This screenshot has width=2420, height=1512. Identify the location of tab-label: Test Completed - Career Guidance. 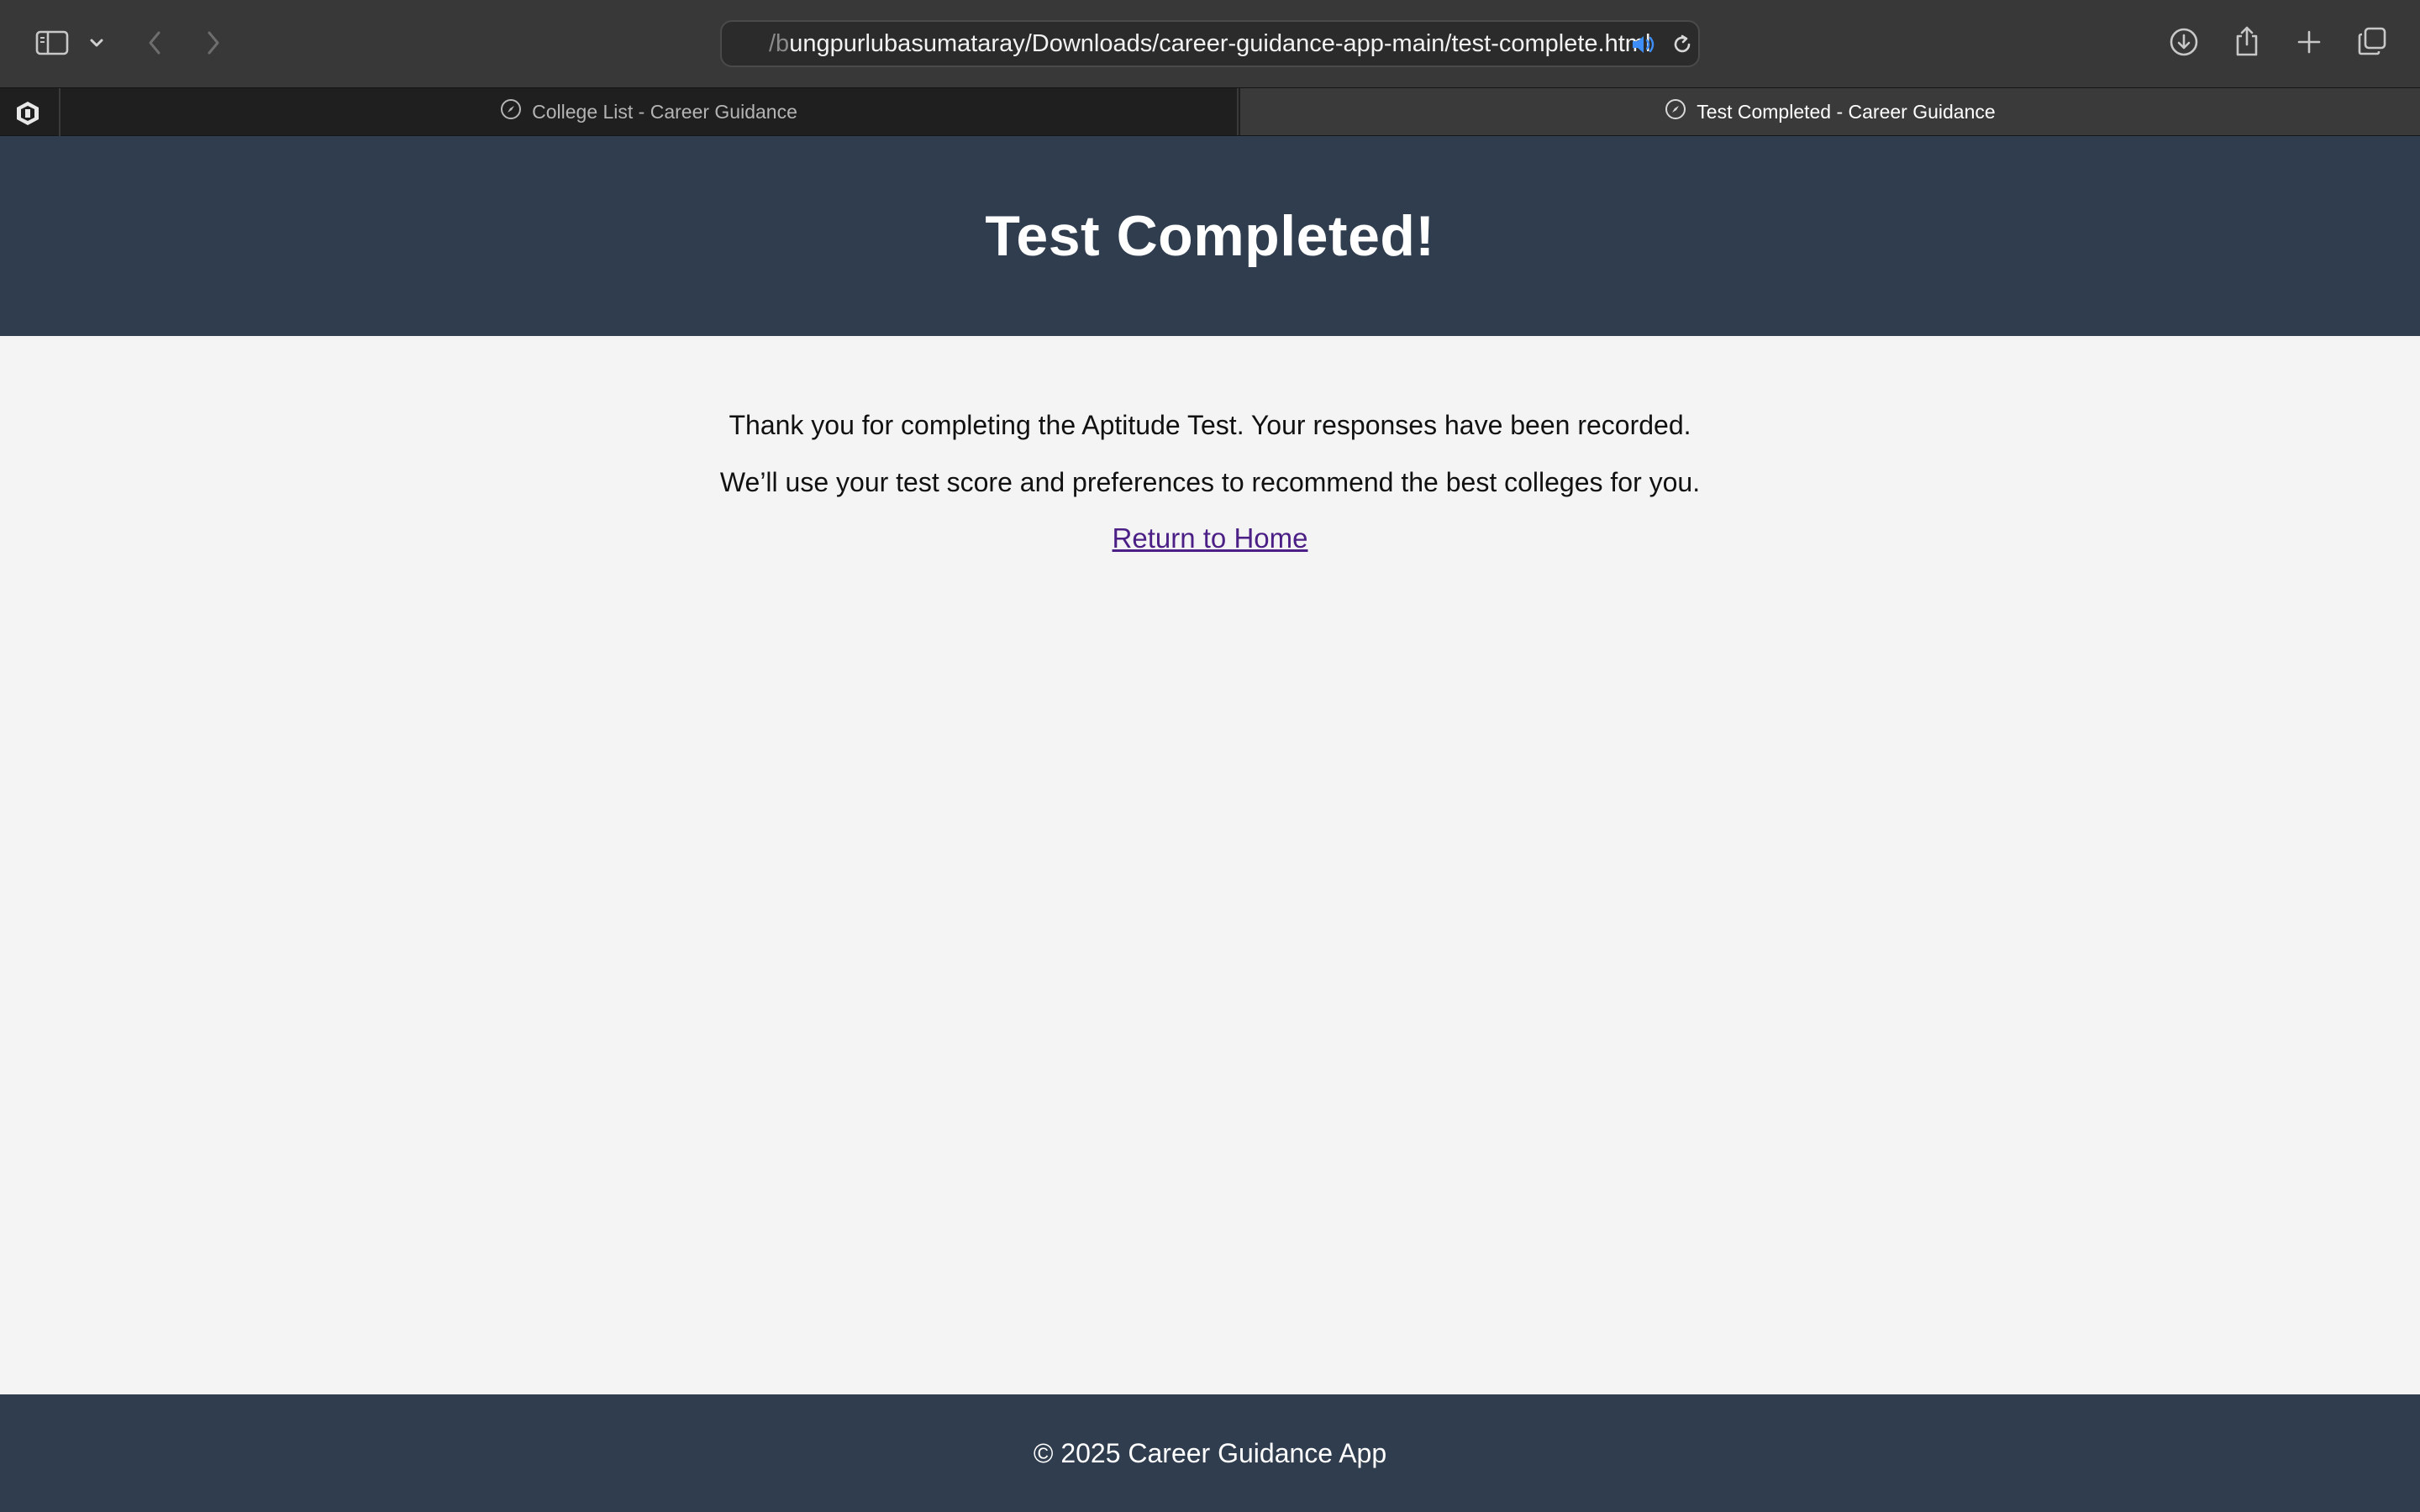
(1847, 111).